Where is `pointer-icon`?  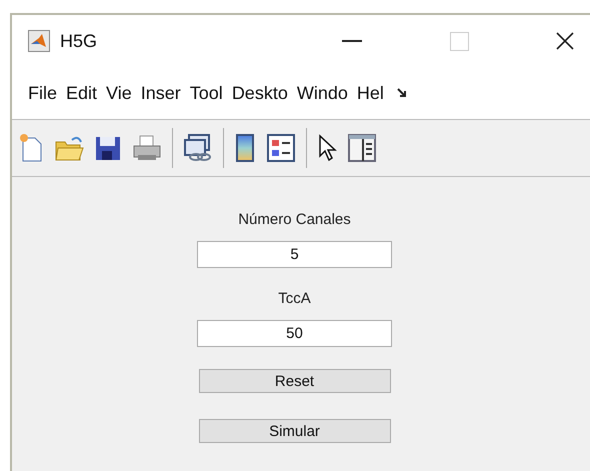
pointer-icon is located at coordinates (327, 148).